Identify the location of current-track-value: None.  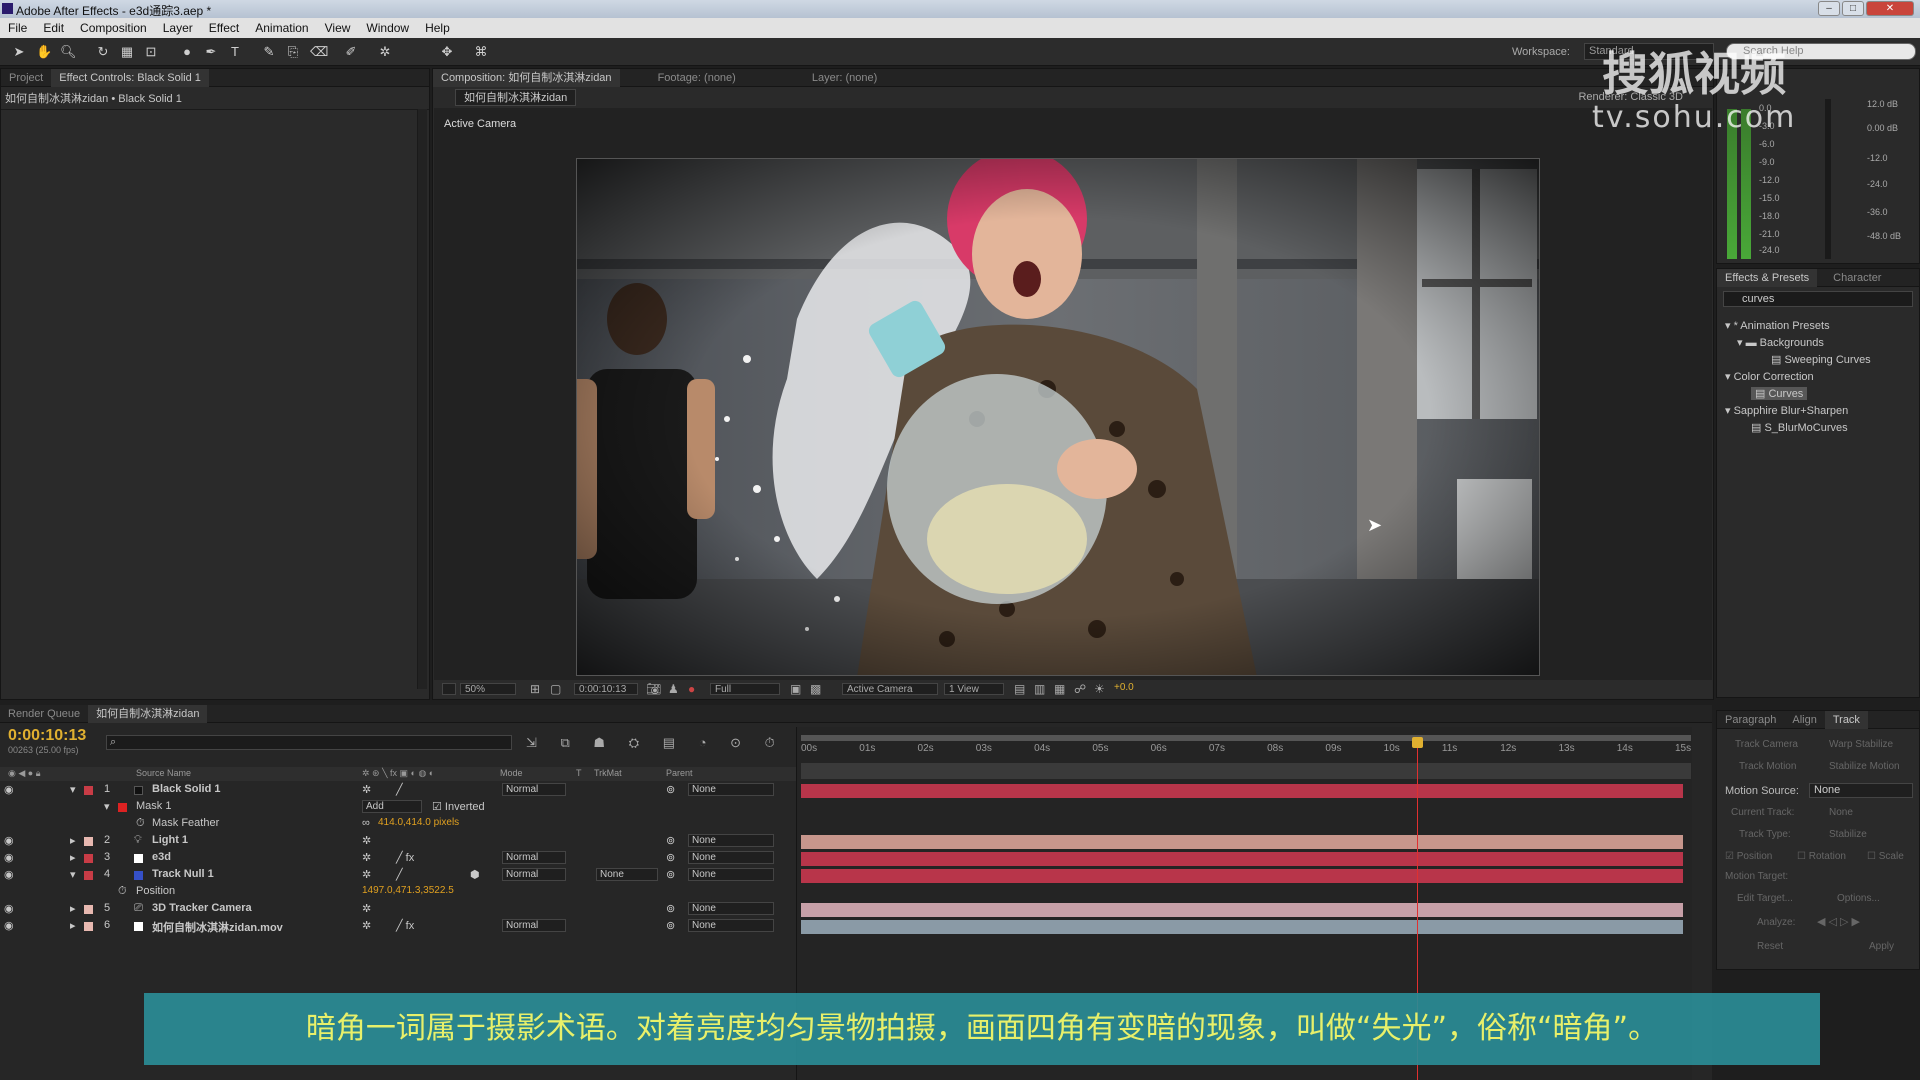
(1841, 812).